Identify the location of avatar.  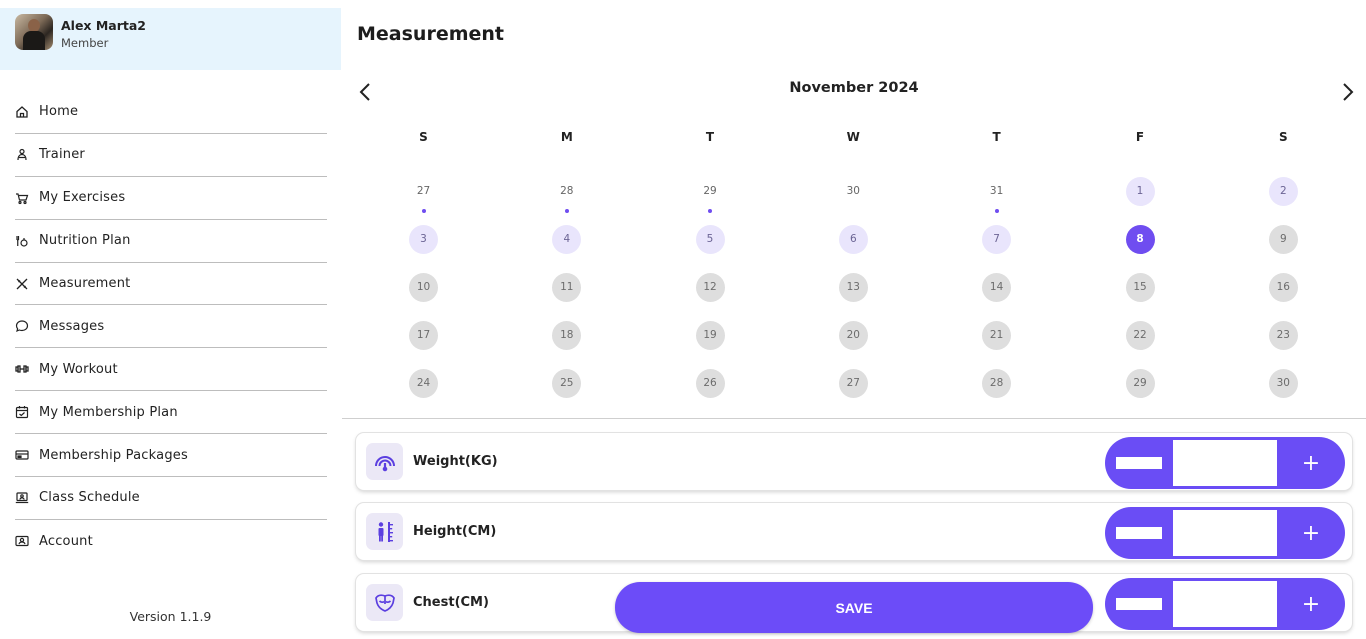
(34, 32).